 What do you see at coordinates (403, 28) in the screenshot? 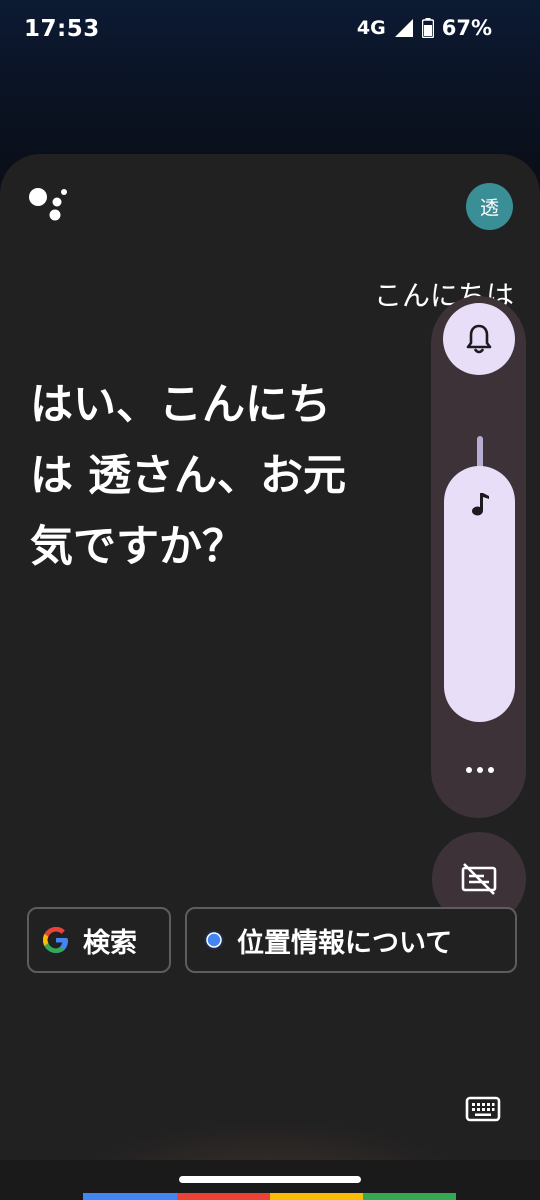
I see `signal-icon` at bounding box center [403, 28].